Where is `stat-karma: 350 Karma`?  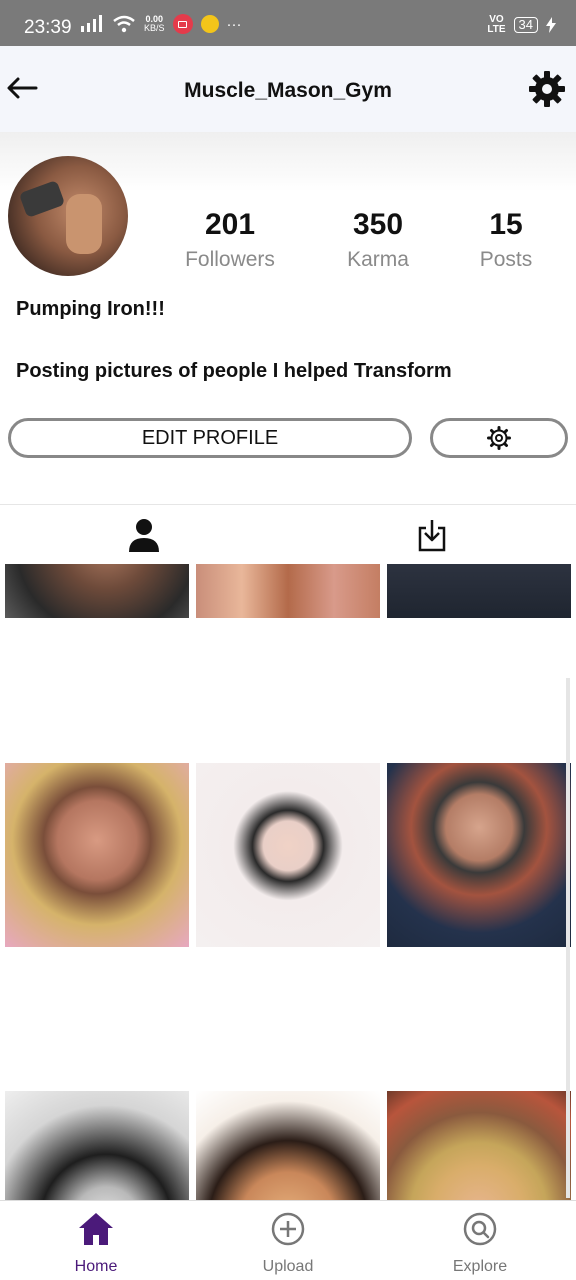
stat-karma: 350 Karma is located at coordinates (378, 240).